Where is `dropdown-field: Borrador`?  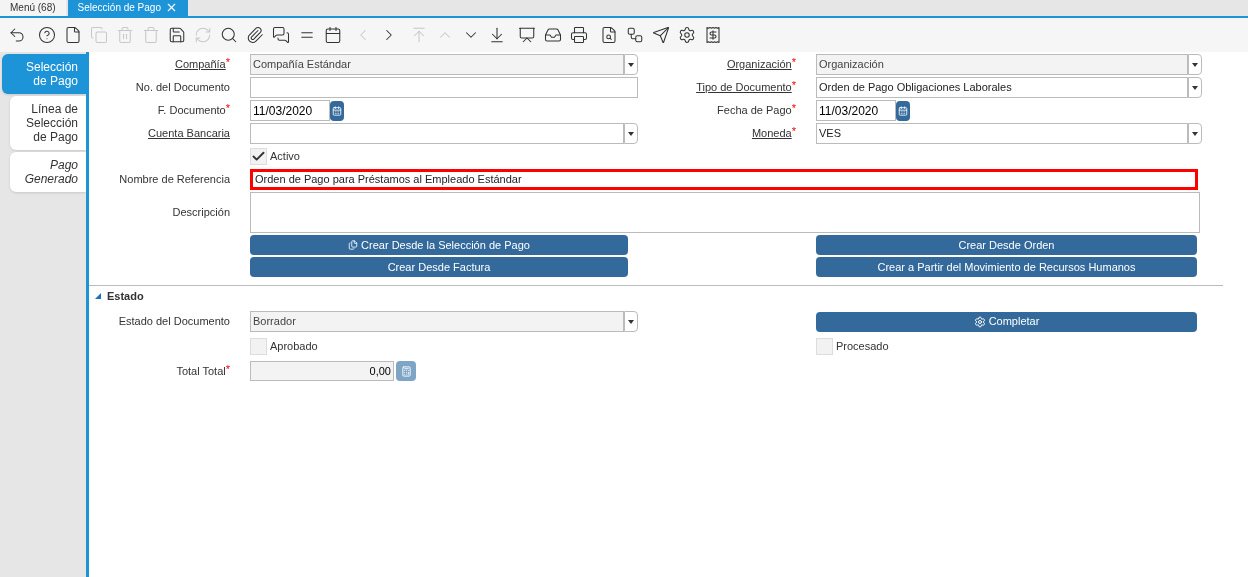
dropdown-field: Borrador is located at coordinates (437, 321).